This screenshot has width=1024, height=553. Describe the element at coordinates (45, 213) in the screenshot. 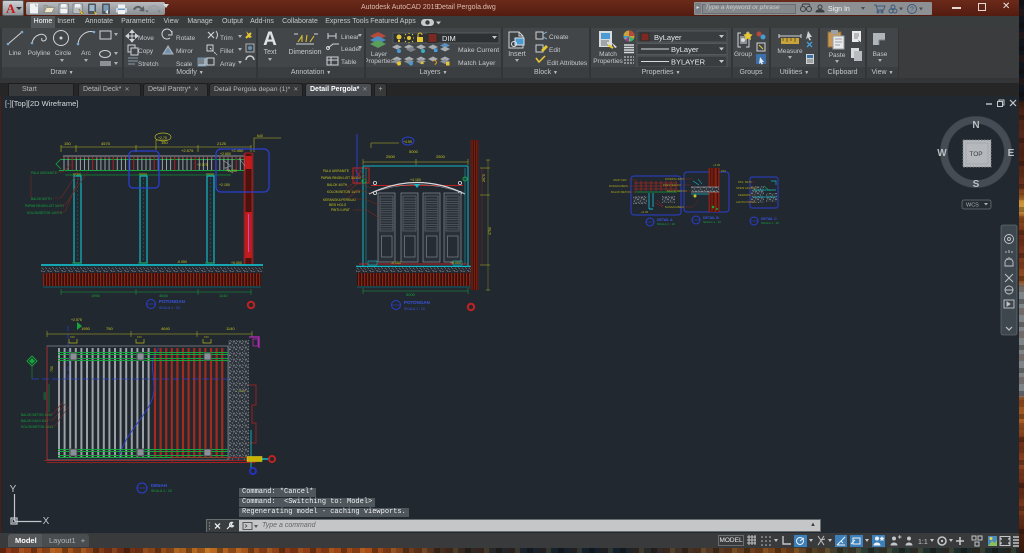

I see `svg-text: KOLOM BETON 14X/TH` at that location.